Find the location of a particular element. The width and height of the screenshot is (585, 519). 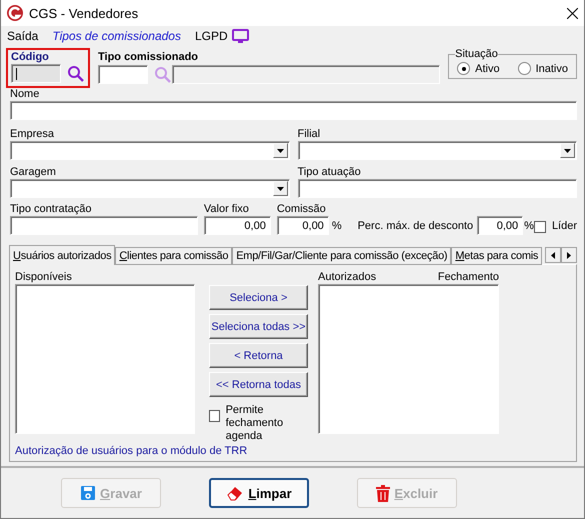

trash-icon is located at coordinates (383, 493).